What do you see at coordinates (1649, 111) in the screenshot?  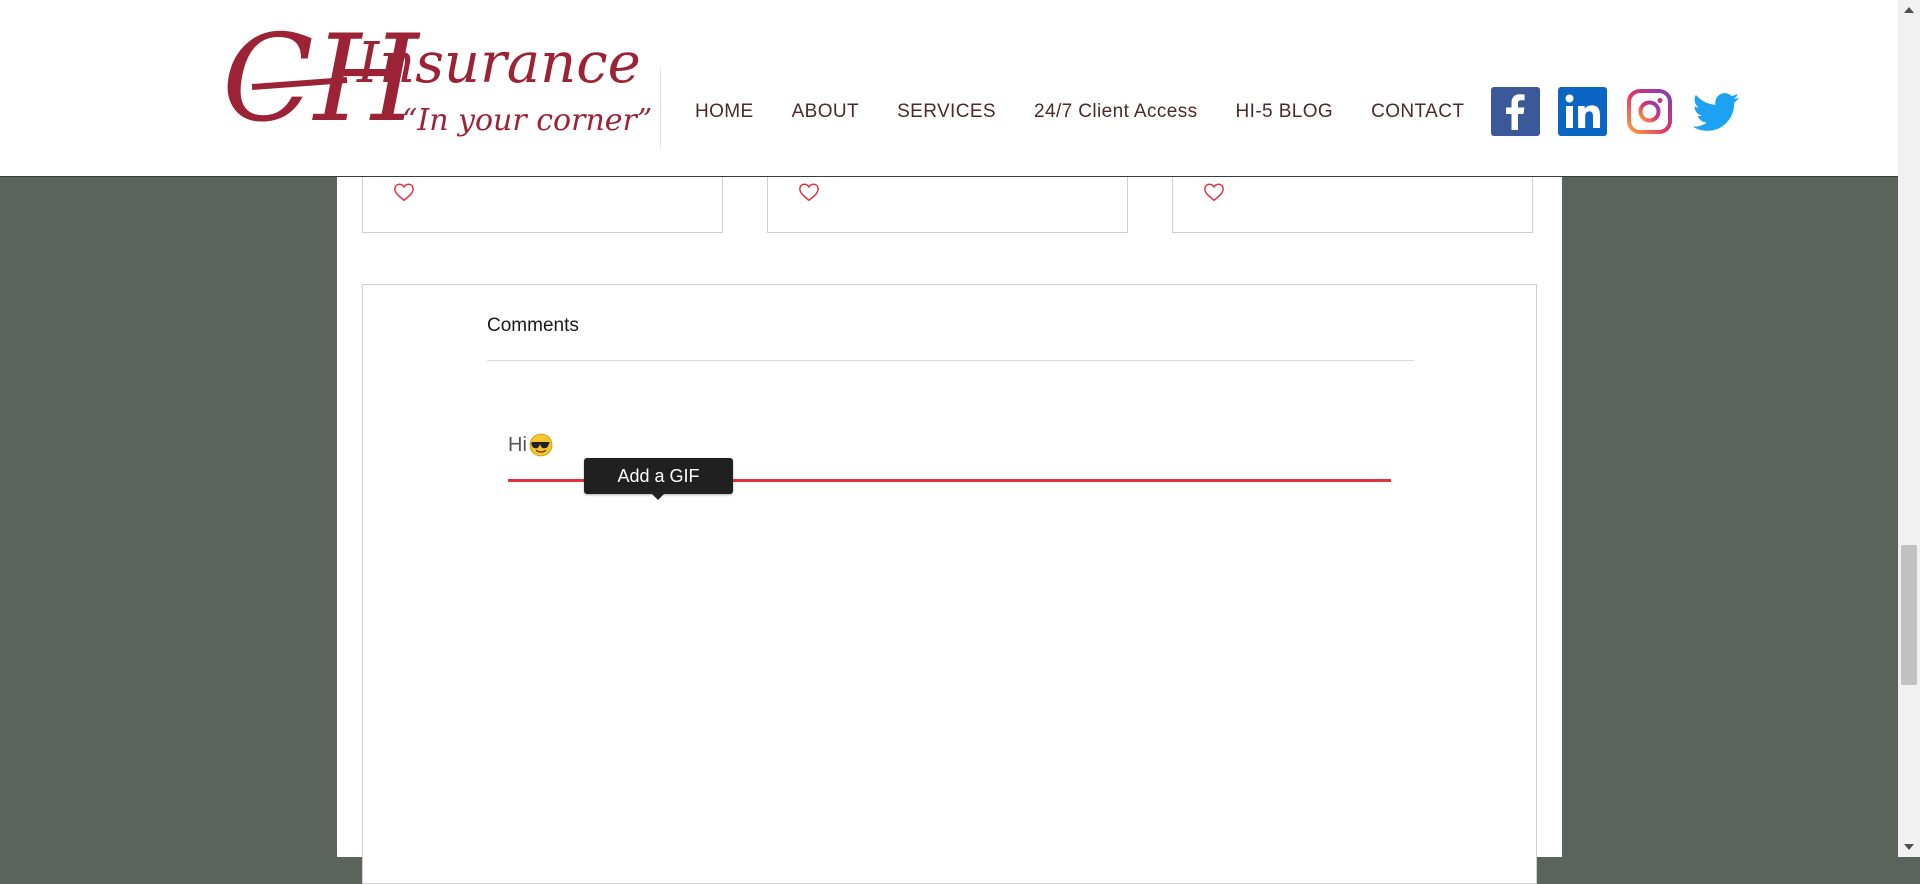 I see `instagram-icon` at bounding box center [1649, 111].